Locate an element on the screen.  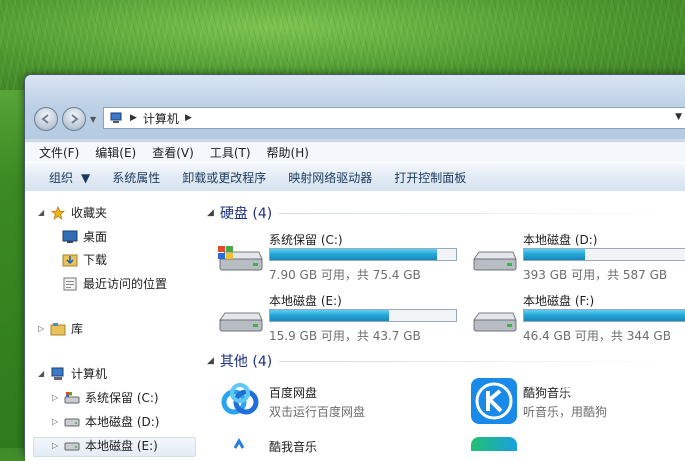
sidebar-item-drive-e: ▷ 本地磁盘 (E:) is located at coordinates (105, 445).